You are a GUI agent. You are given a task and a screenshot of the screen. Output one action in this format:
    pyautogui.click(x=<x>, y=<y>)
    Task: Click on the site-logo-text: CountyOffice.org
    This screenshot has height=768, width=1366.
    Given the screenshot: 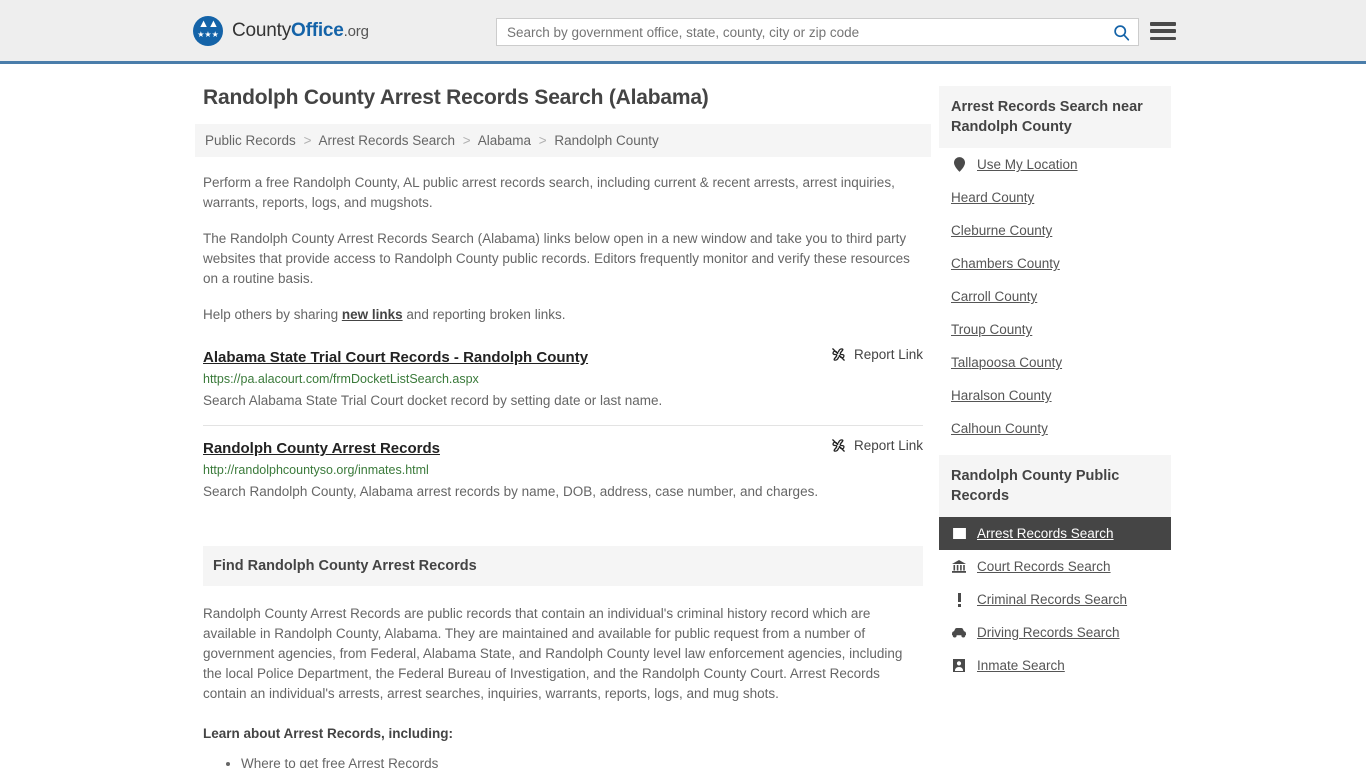 What is the action you would take?
    pyautogui.click(x=300, y=31)
    